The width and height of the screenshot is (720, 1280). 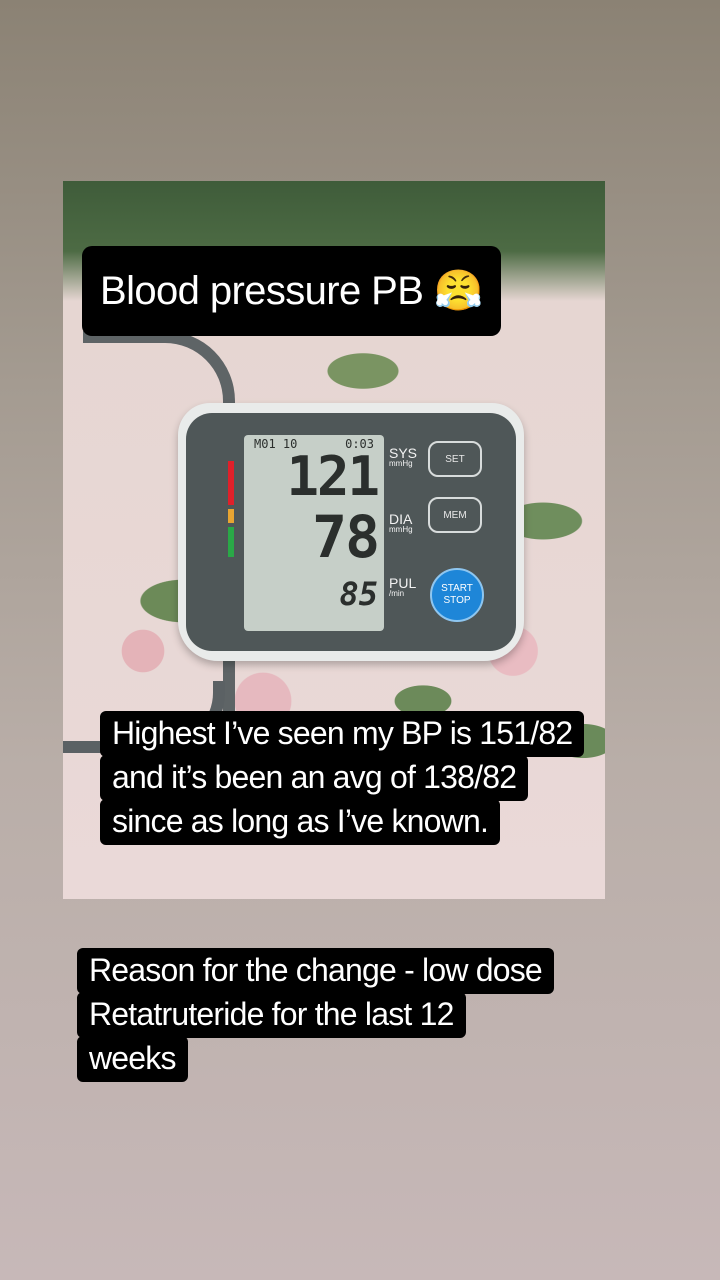 I want to click on pul-label: PUL/min, so click(x=403, y=586).